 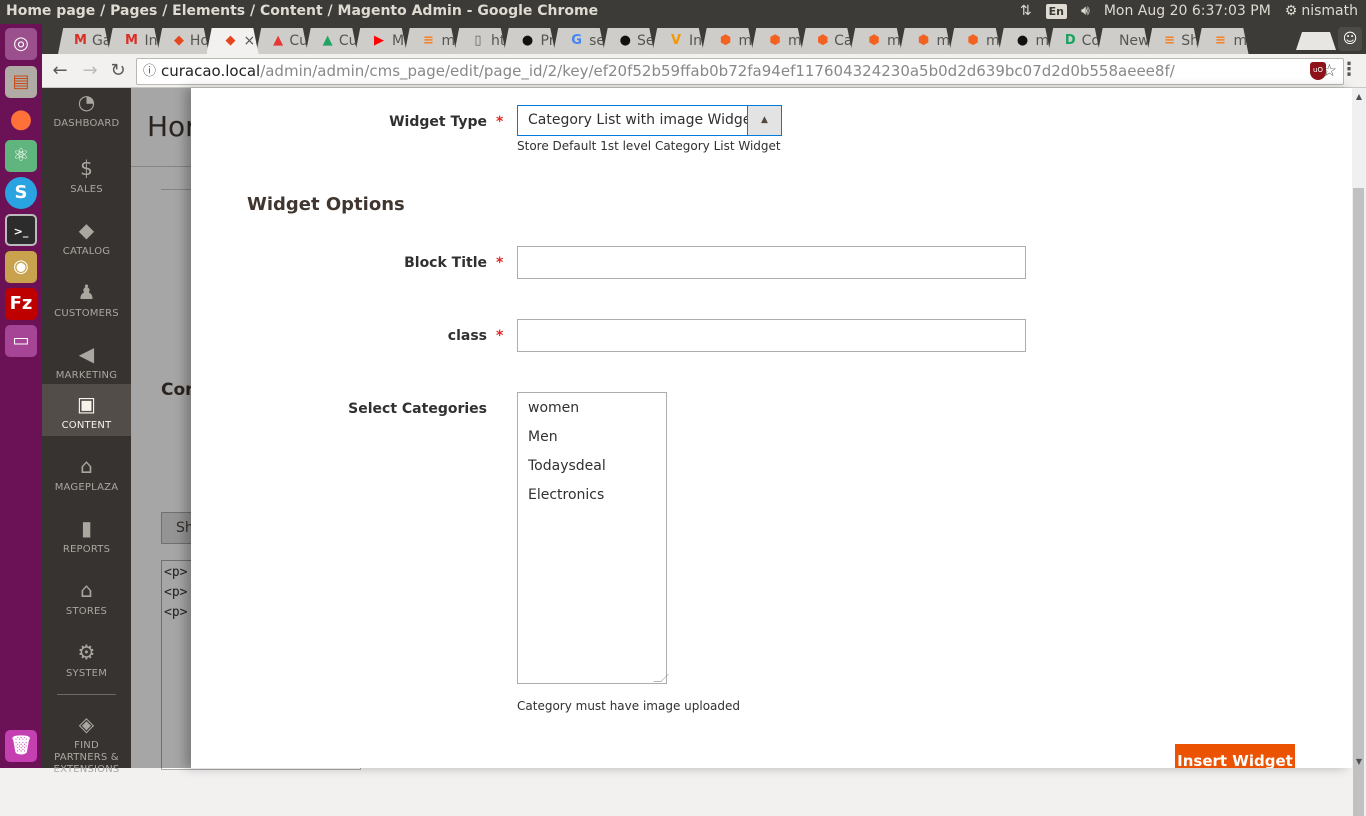 I want to click on browser-tab: ●Se, so click(x=629, y=41).